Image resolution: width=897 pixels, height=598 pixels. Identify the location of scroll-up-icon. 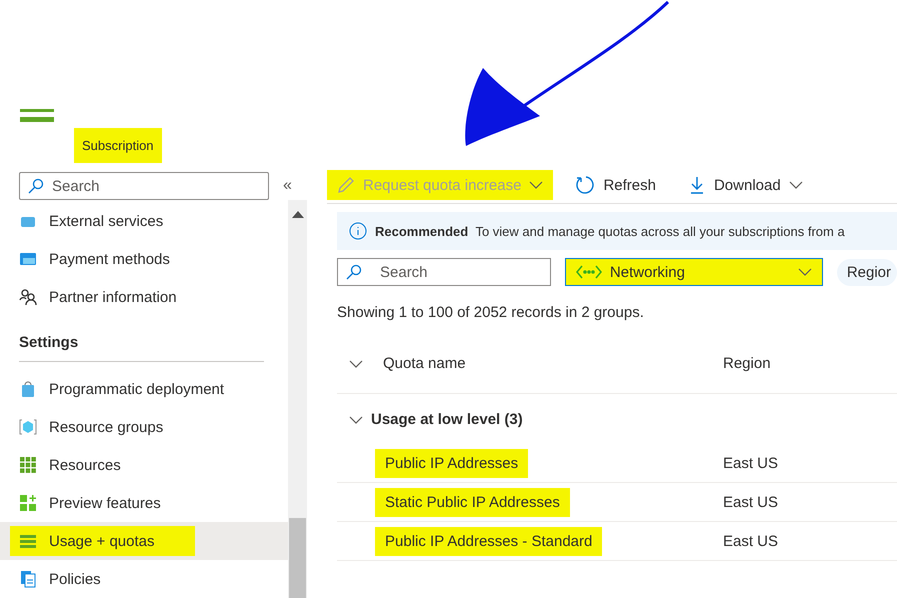
(298, 214).